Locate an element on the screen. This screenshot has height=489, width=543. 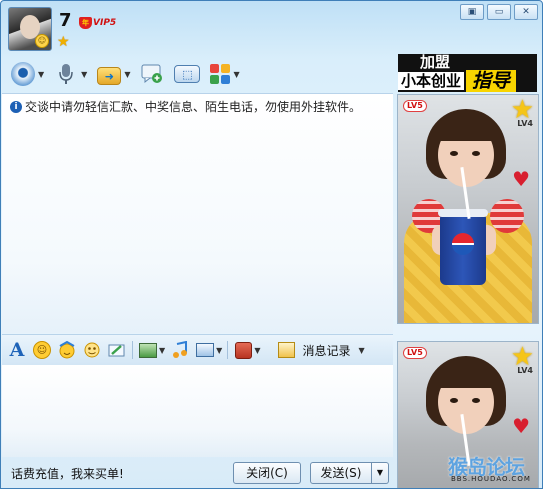
send-file-button: ➜ ▼ is located at coordinates (113, 74).